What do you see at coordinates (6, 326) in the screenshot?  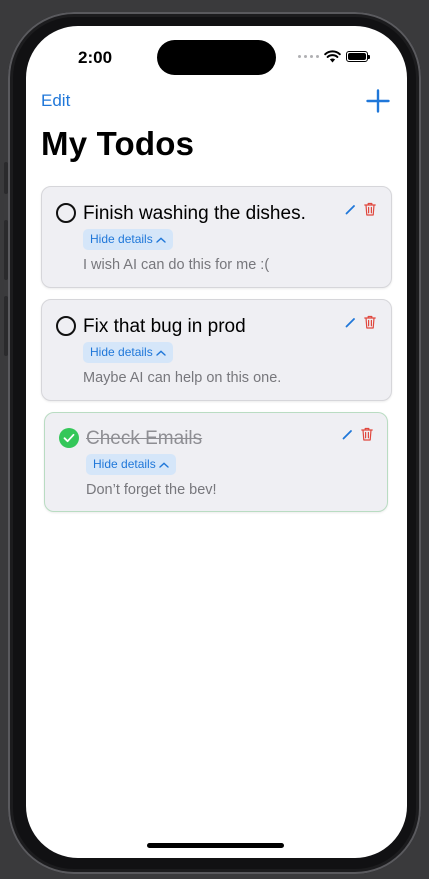 I see `device-volume-down-button` at bounding box center [6, 326].